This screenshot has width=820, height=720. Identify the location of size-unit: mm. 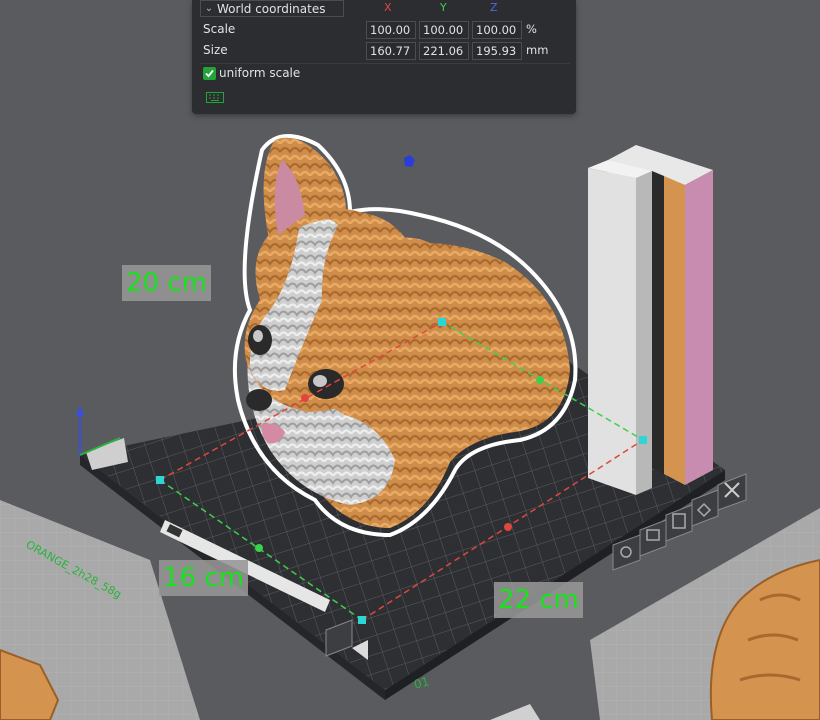
(537, 50).